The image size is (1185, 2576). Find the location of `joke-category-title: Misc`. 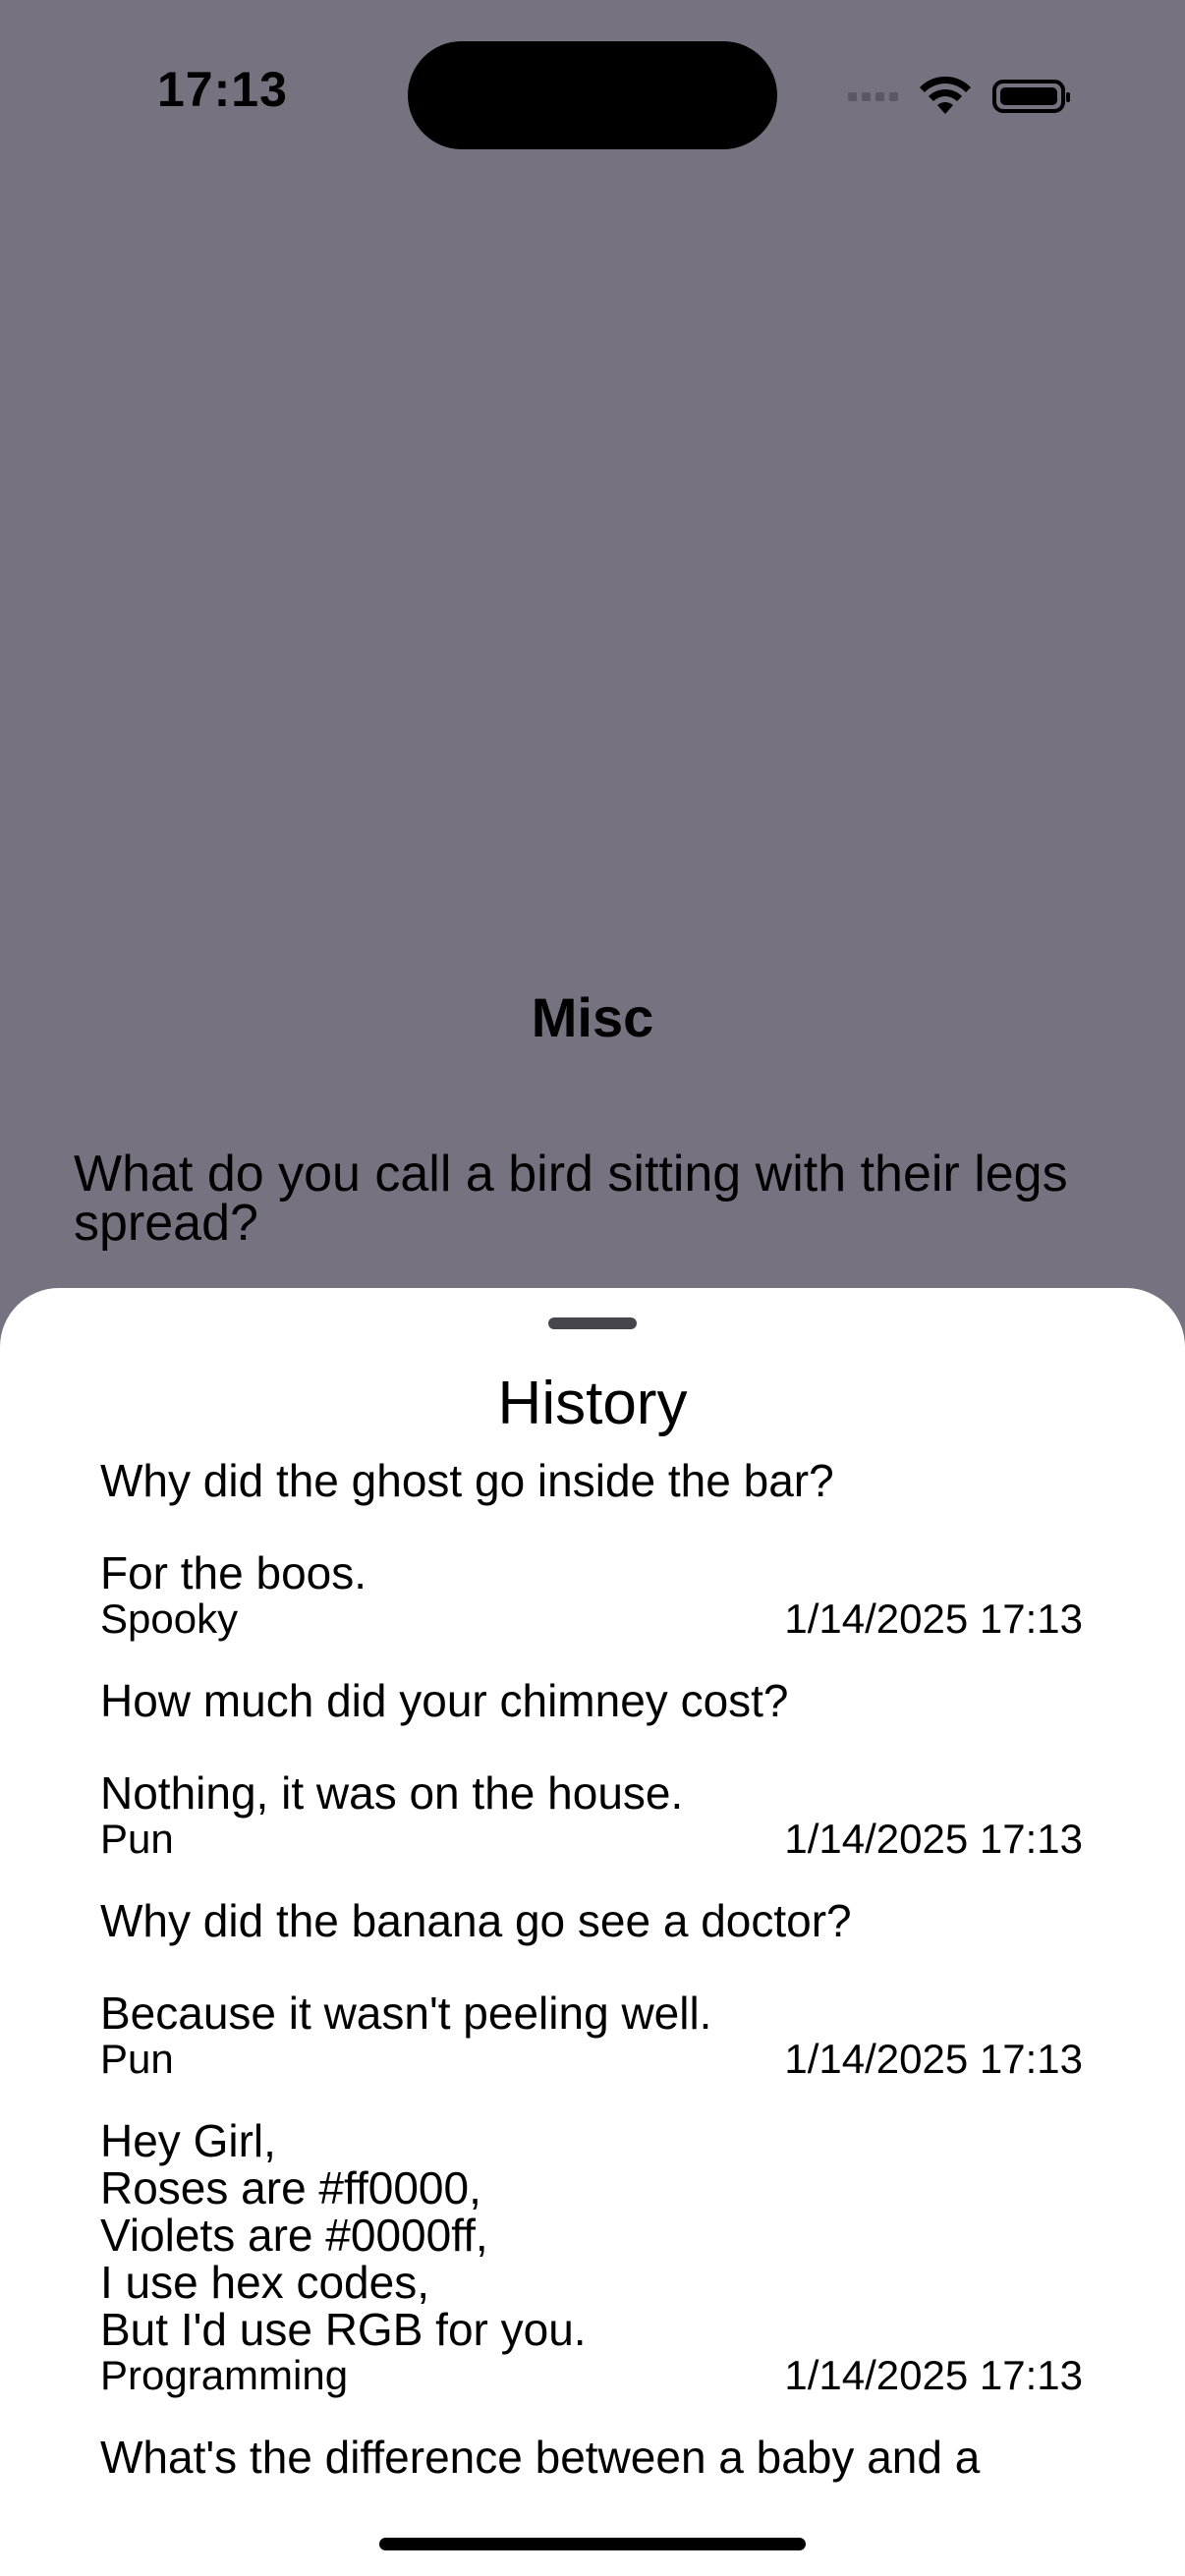

joke-category-title: Misc is located at coordinates (592, 1017).